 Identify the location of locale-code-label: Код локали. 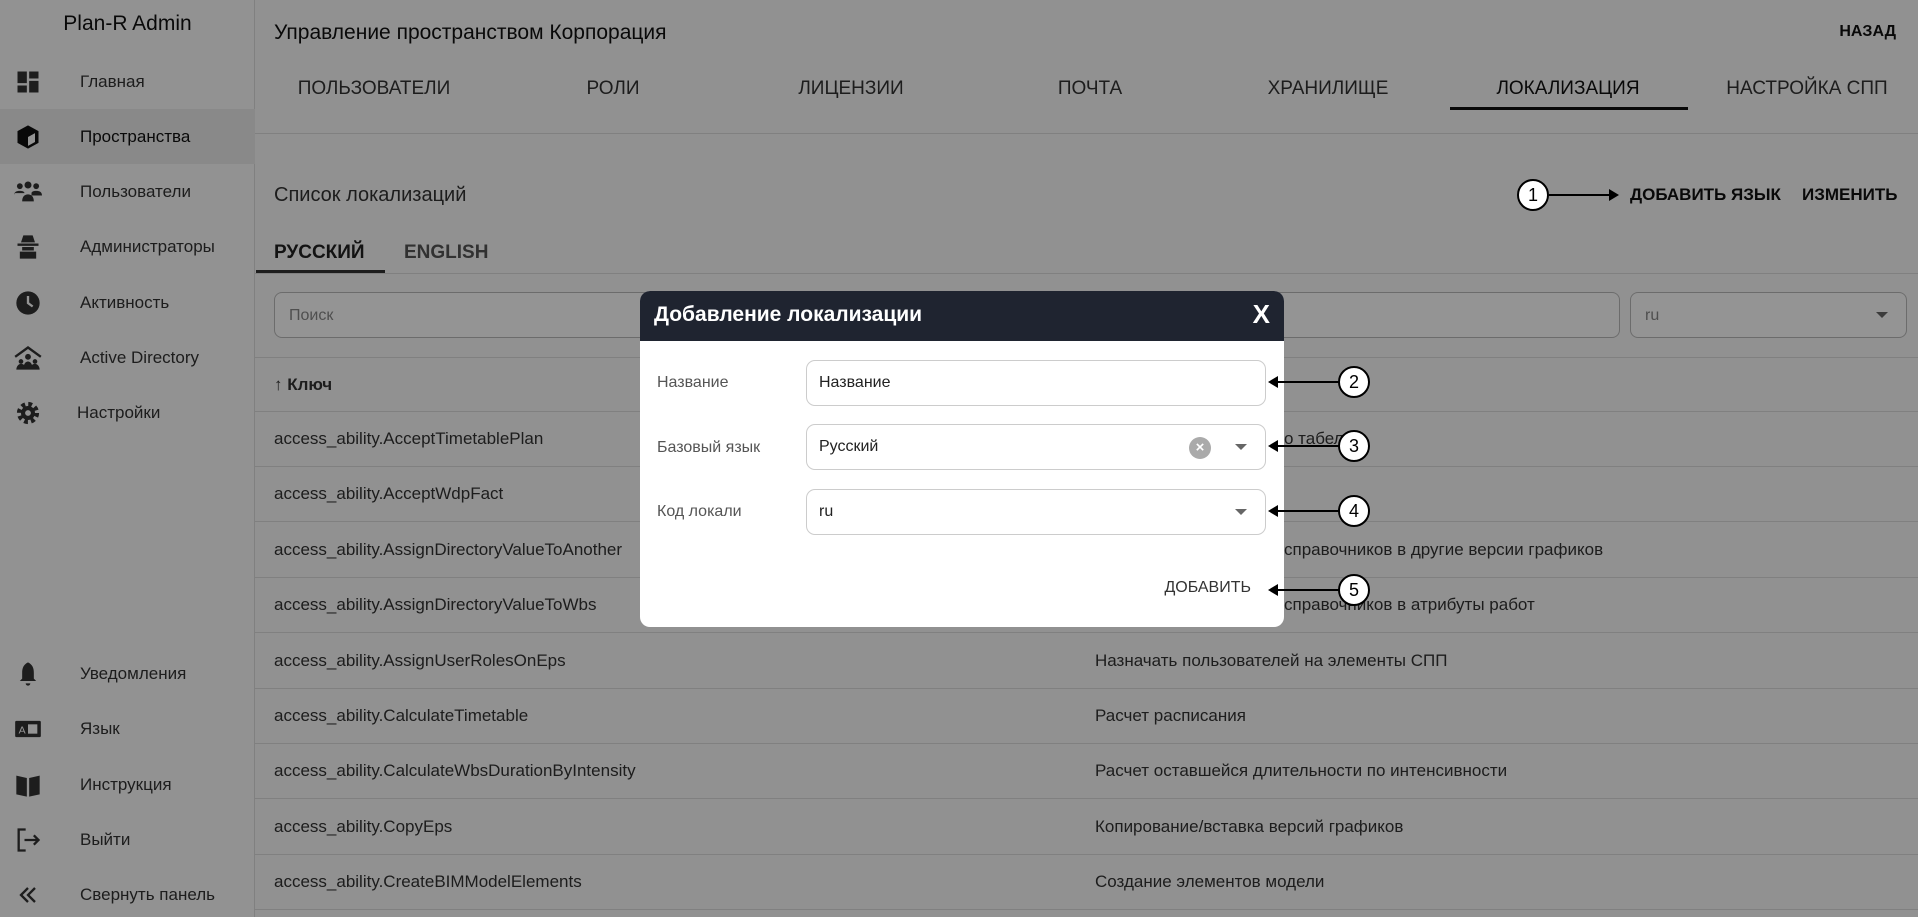
(699, 511).